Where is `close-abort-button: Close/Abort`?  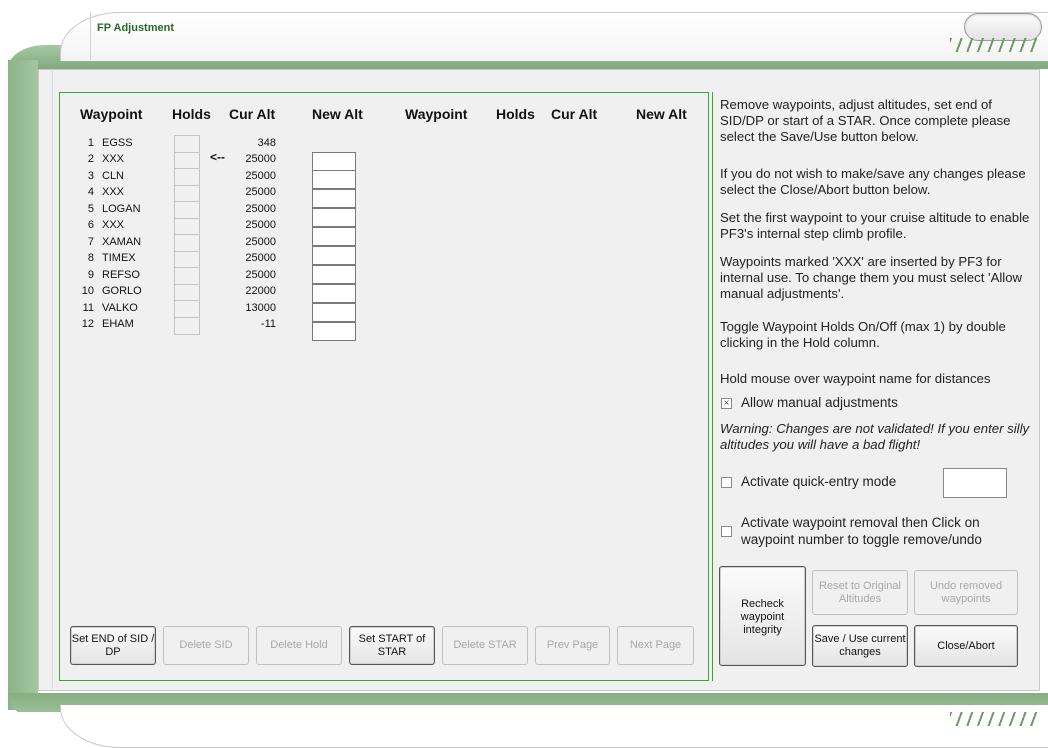
close-abort-button: Close/Abort is located at coordinates (966, 646).